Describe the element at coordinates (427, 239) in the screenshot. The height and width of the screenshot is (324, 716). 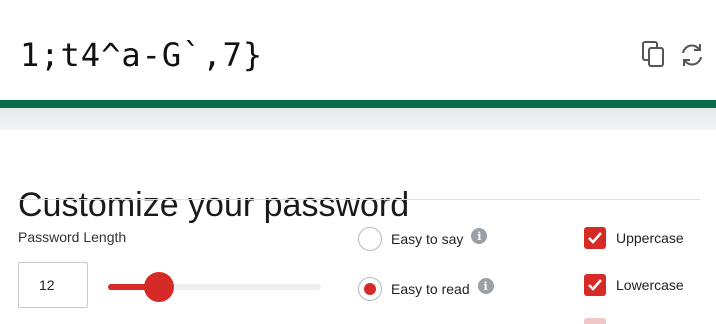
I see `radio-label: Easy to say` at that location.